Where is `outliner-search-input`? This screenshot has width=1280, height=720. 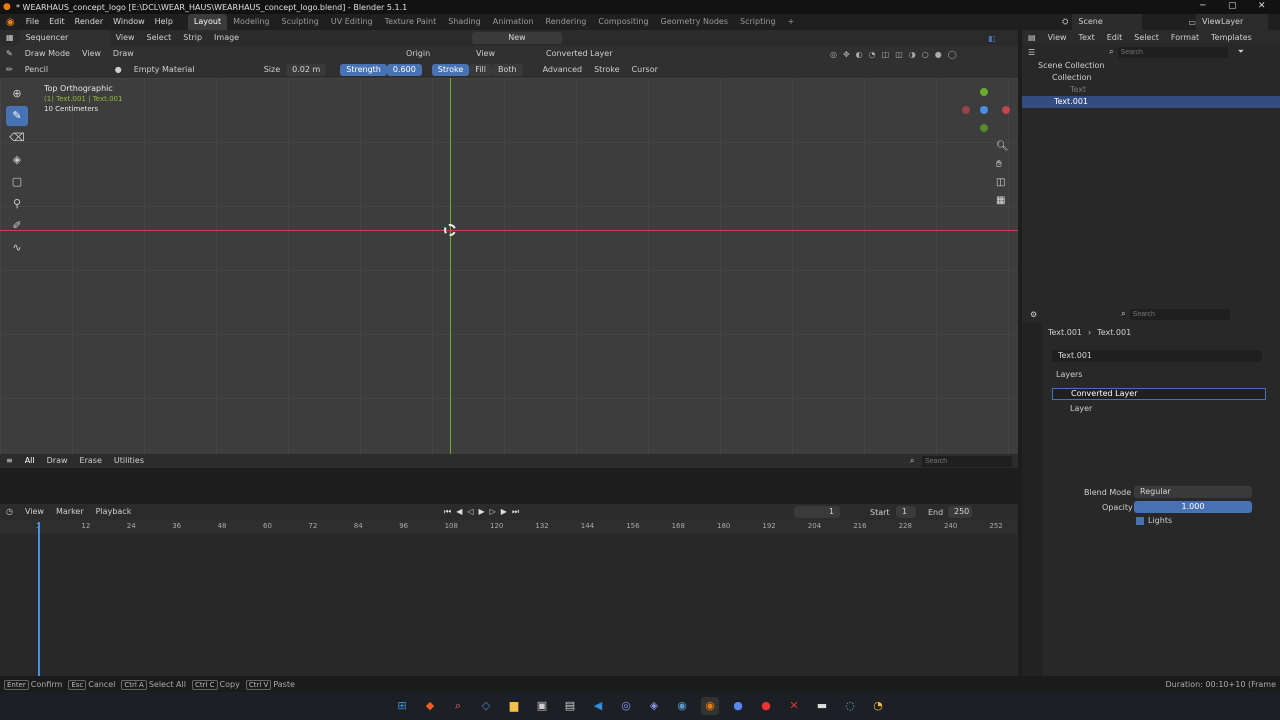 outliner-search-input is located at coordinates (1172, 52).